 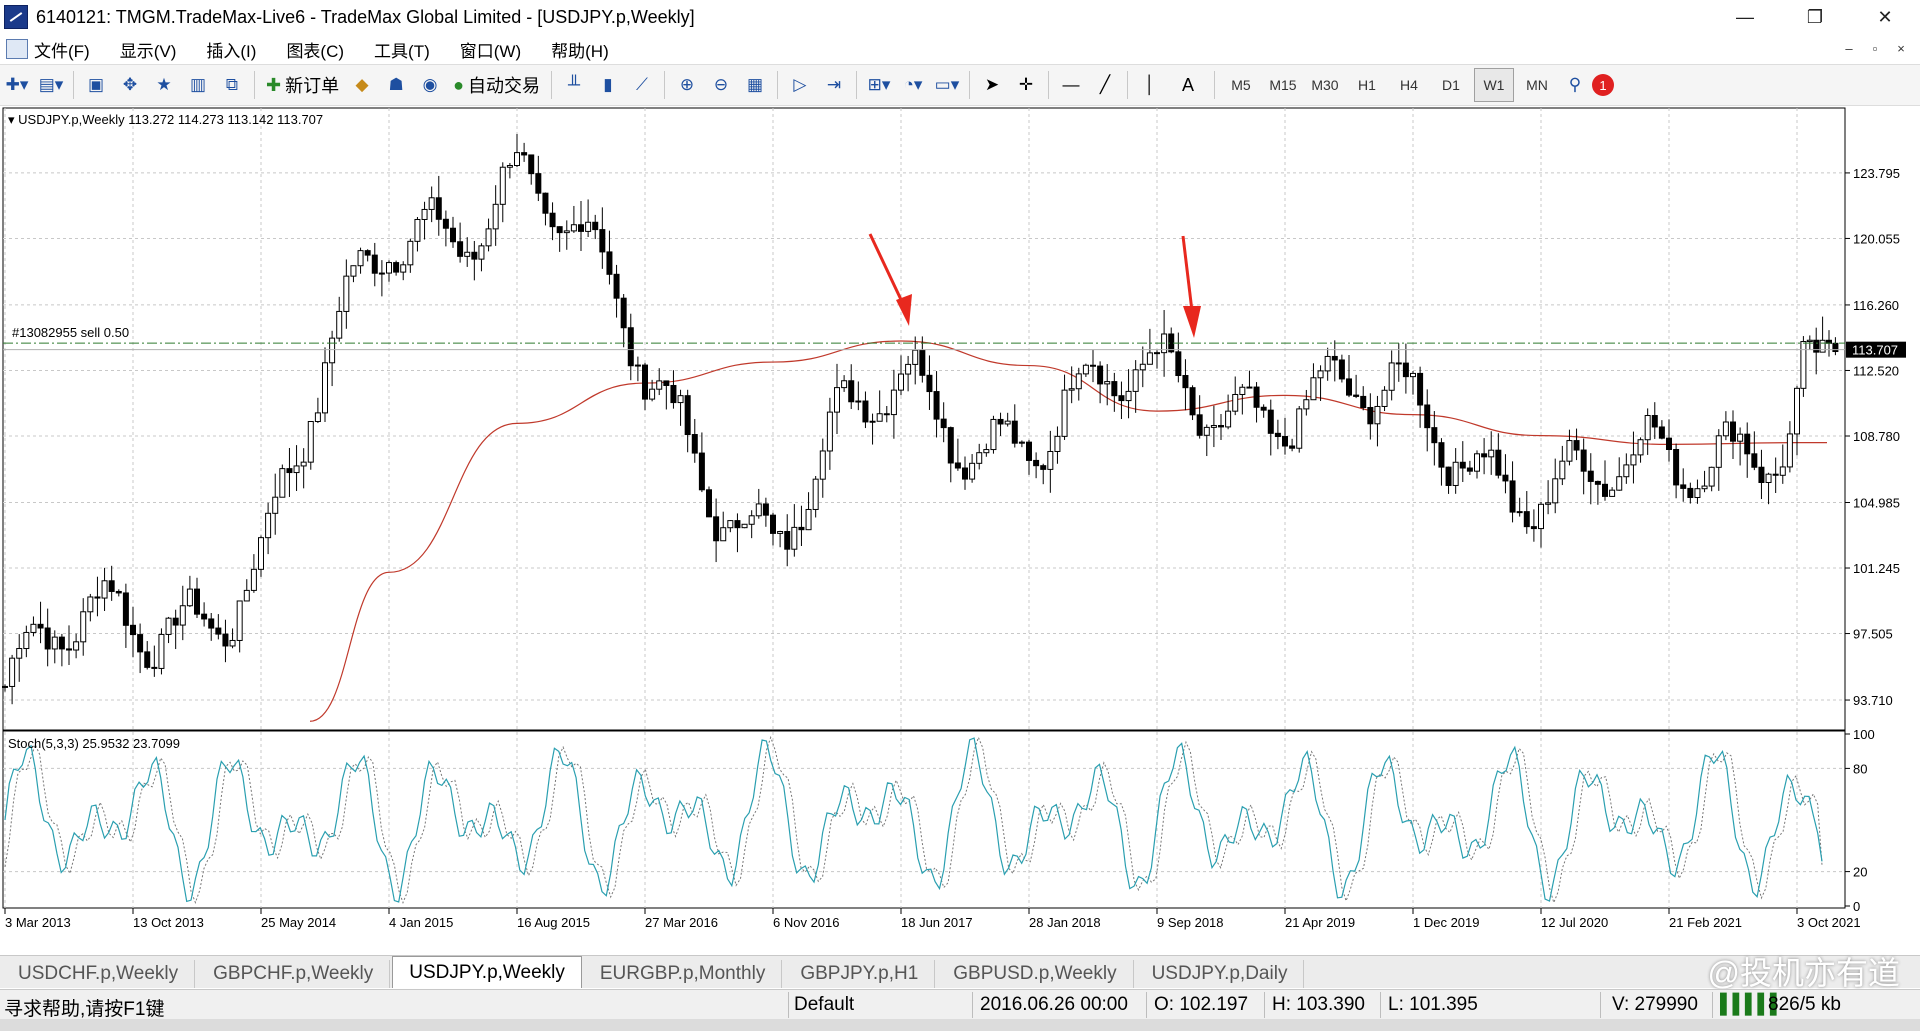 What do you see at coordinates (1409, 85) in the screenshot?
I see `timeframe-h4: H4` at bounding box center [1409, 85].